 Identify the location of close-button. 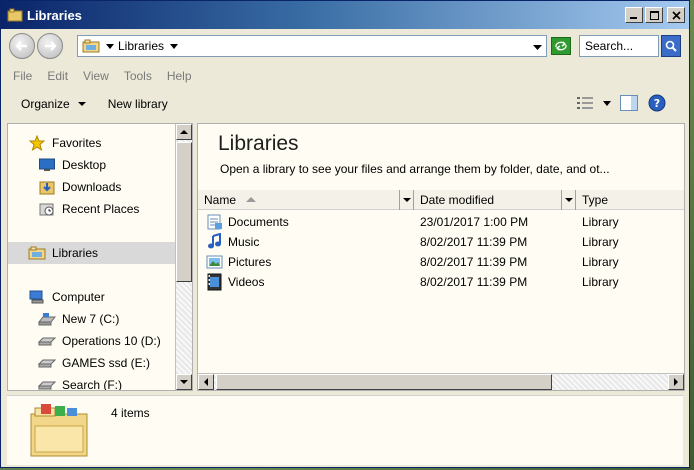
(676, 15).